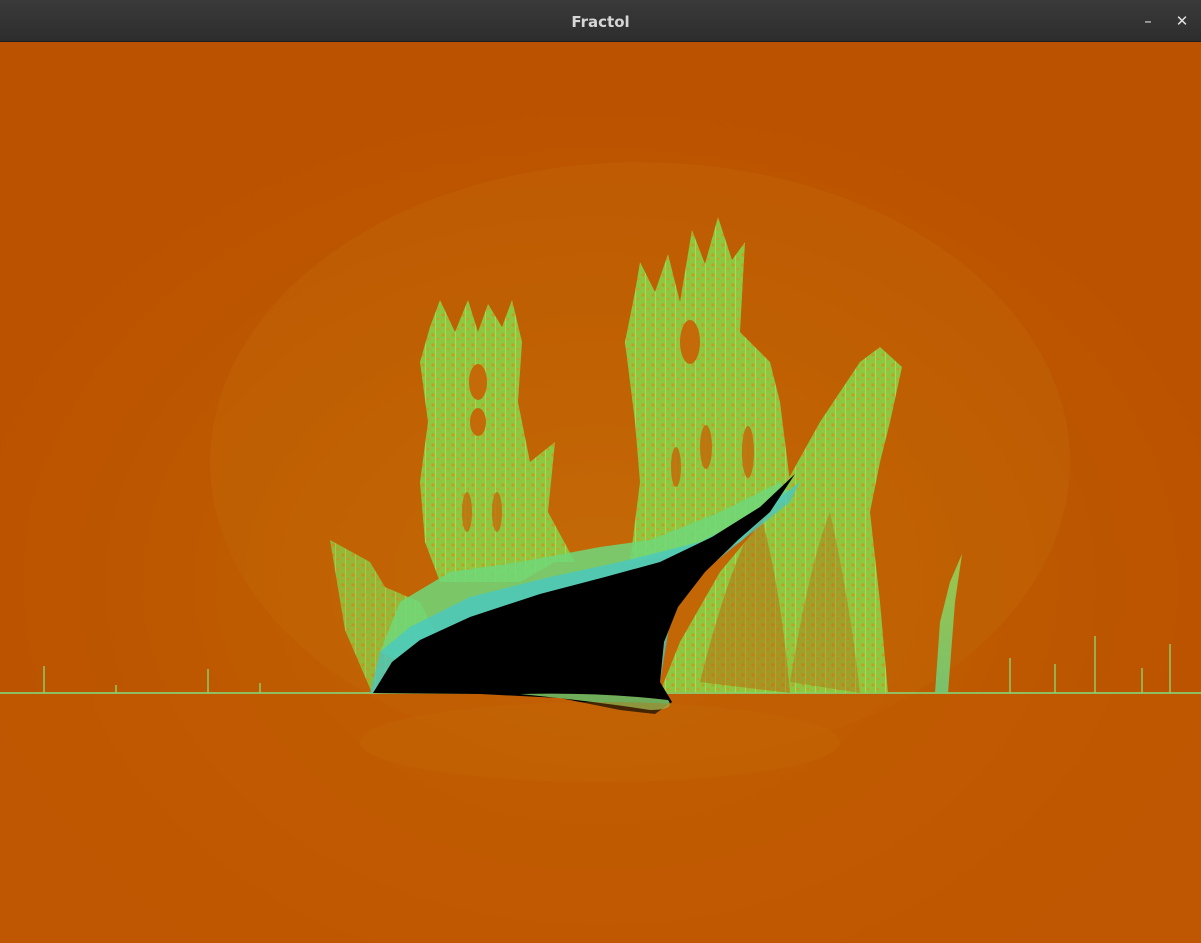 The image size is (1201, 943). Describe the element at coordinates (1182, 21) in the screenshot. I see `close-button: ✕` at that location.